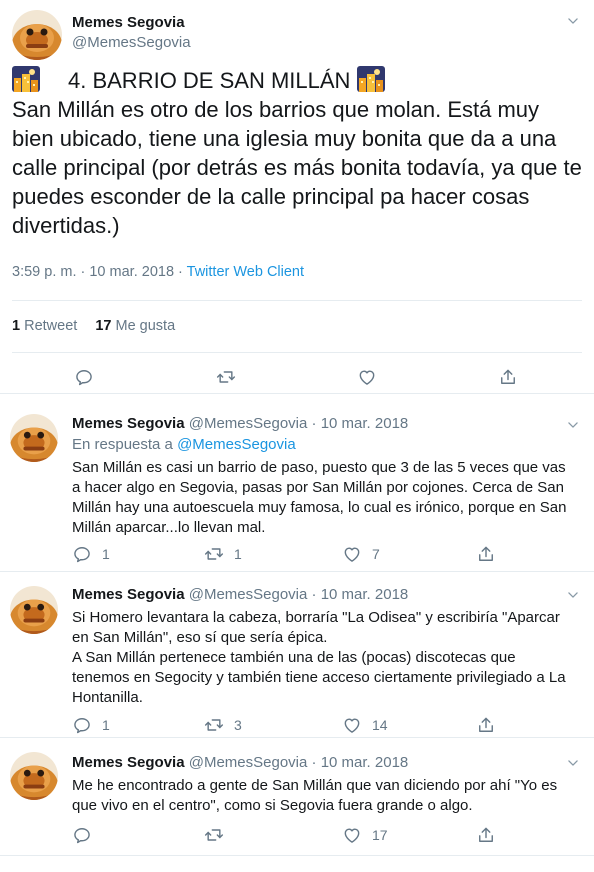 This screenshot has height=872, width=594. I want to click on in-reply-to: En respuesta a @MemesSegovia, so click(184, 444).